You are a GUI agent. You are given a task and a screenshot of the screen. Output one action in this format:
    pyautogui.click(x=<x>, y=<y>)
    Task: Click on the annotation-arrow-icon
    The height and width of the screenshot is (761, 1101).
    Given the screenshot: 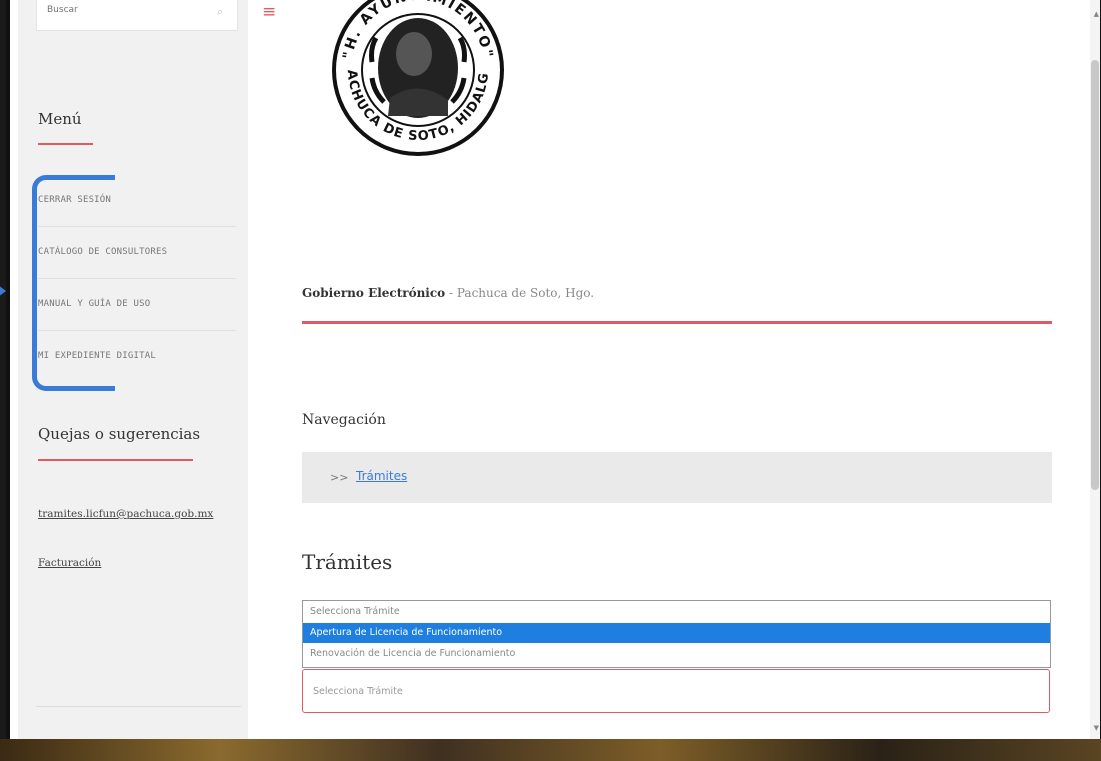 What is the action you would take?
    pyautogui.click(x=3, y=291)
    